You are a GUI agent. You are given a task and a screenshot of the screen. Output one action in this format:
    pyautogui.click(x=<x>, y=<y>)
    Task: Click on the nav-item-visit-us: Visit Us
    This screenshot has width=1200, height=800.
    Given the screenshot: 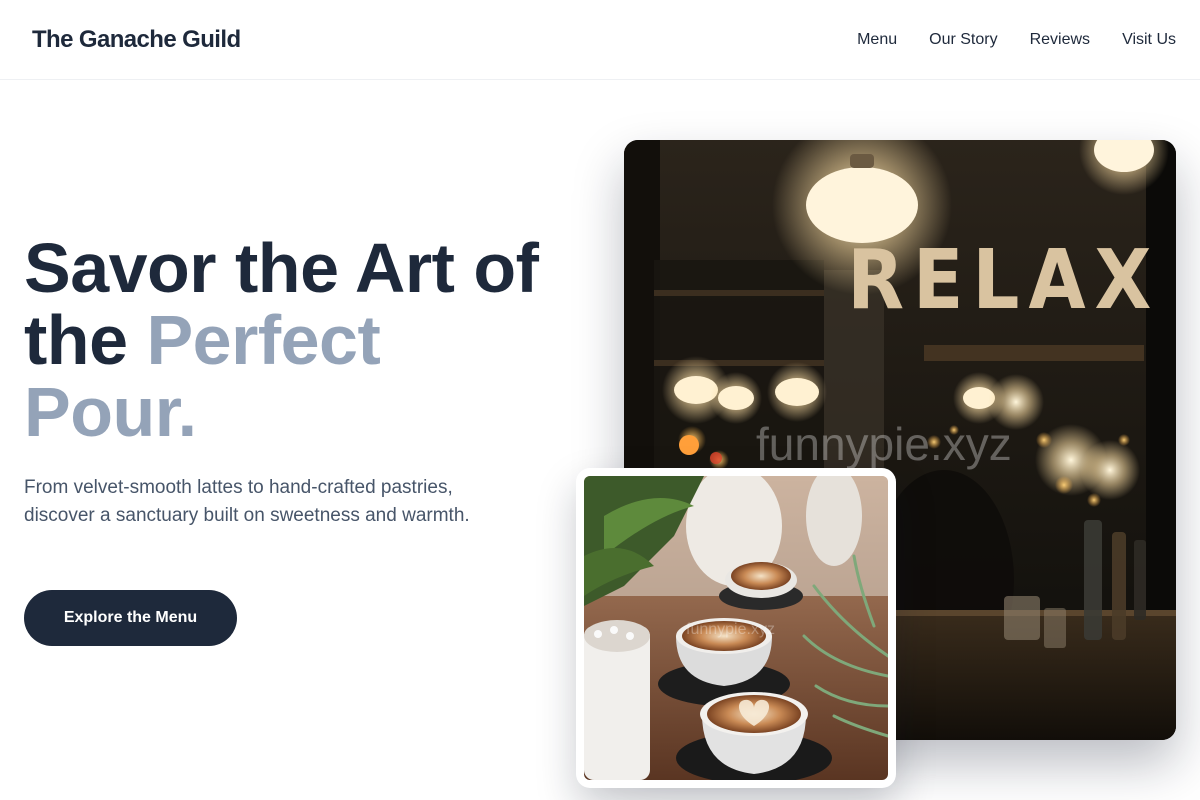 What is the action you would take?
    pyautogui.click(x=1149, y=40)
    